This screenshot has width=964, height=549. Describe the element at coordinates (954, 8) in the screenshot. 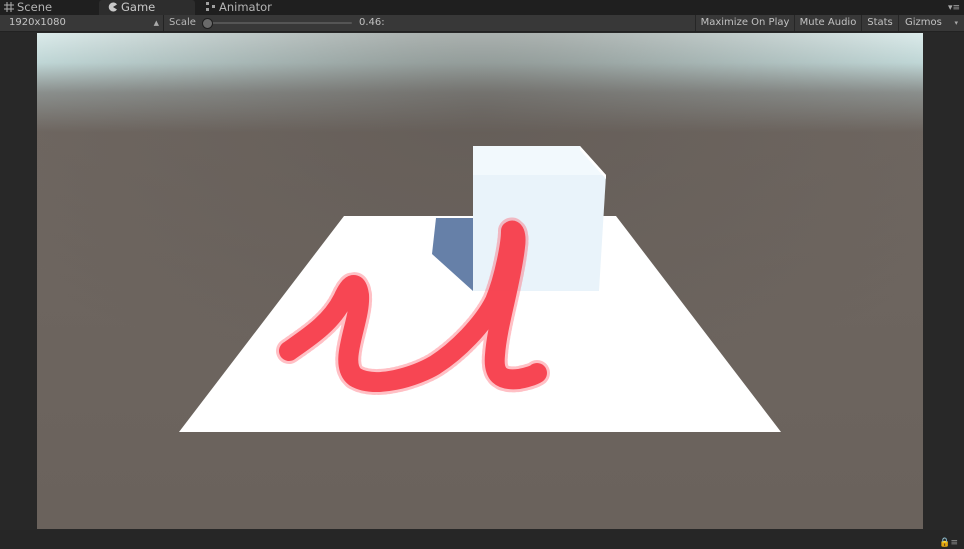

I see `tab-menu-icon: ▾≡` at that location.